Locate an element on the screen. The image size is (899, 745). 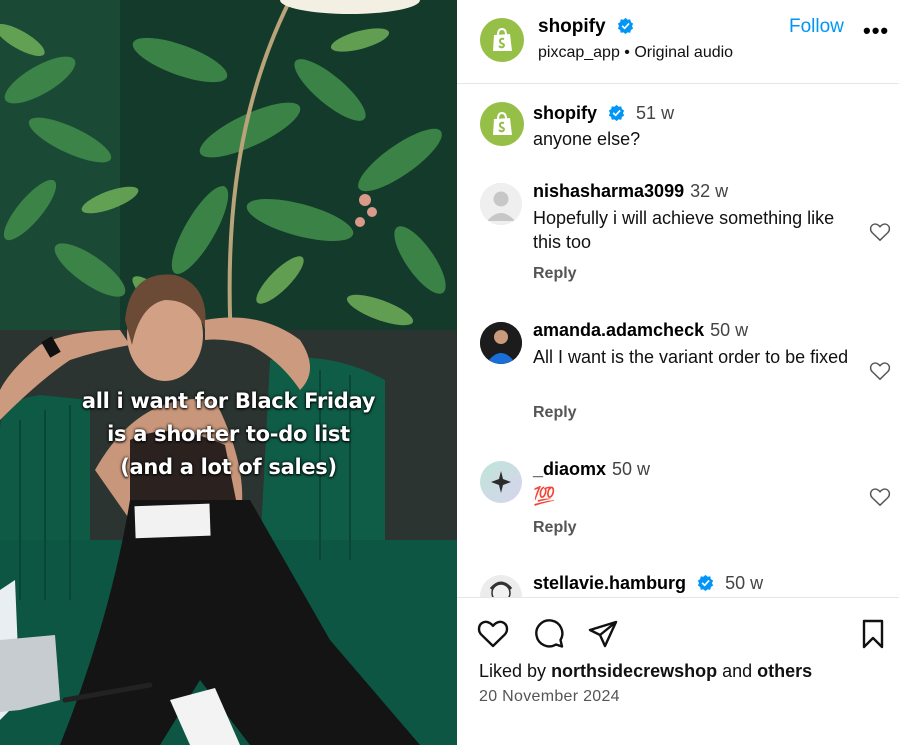
comment-author: amanda.adamcheck 50 w is located at coordinates (640, 330).